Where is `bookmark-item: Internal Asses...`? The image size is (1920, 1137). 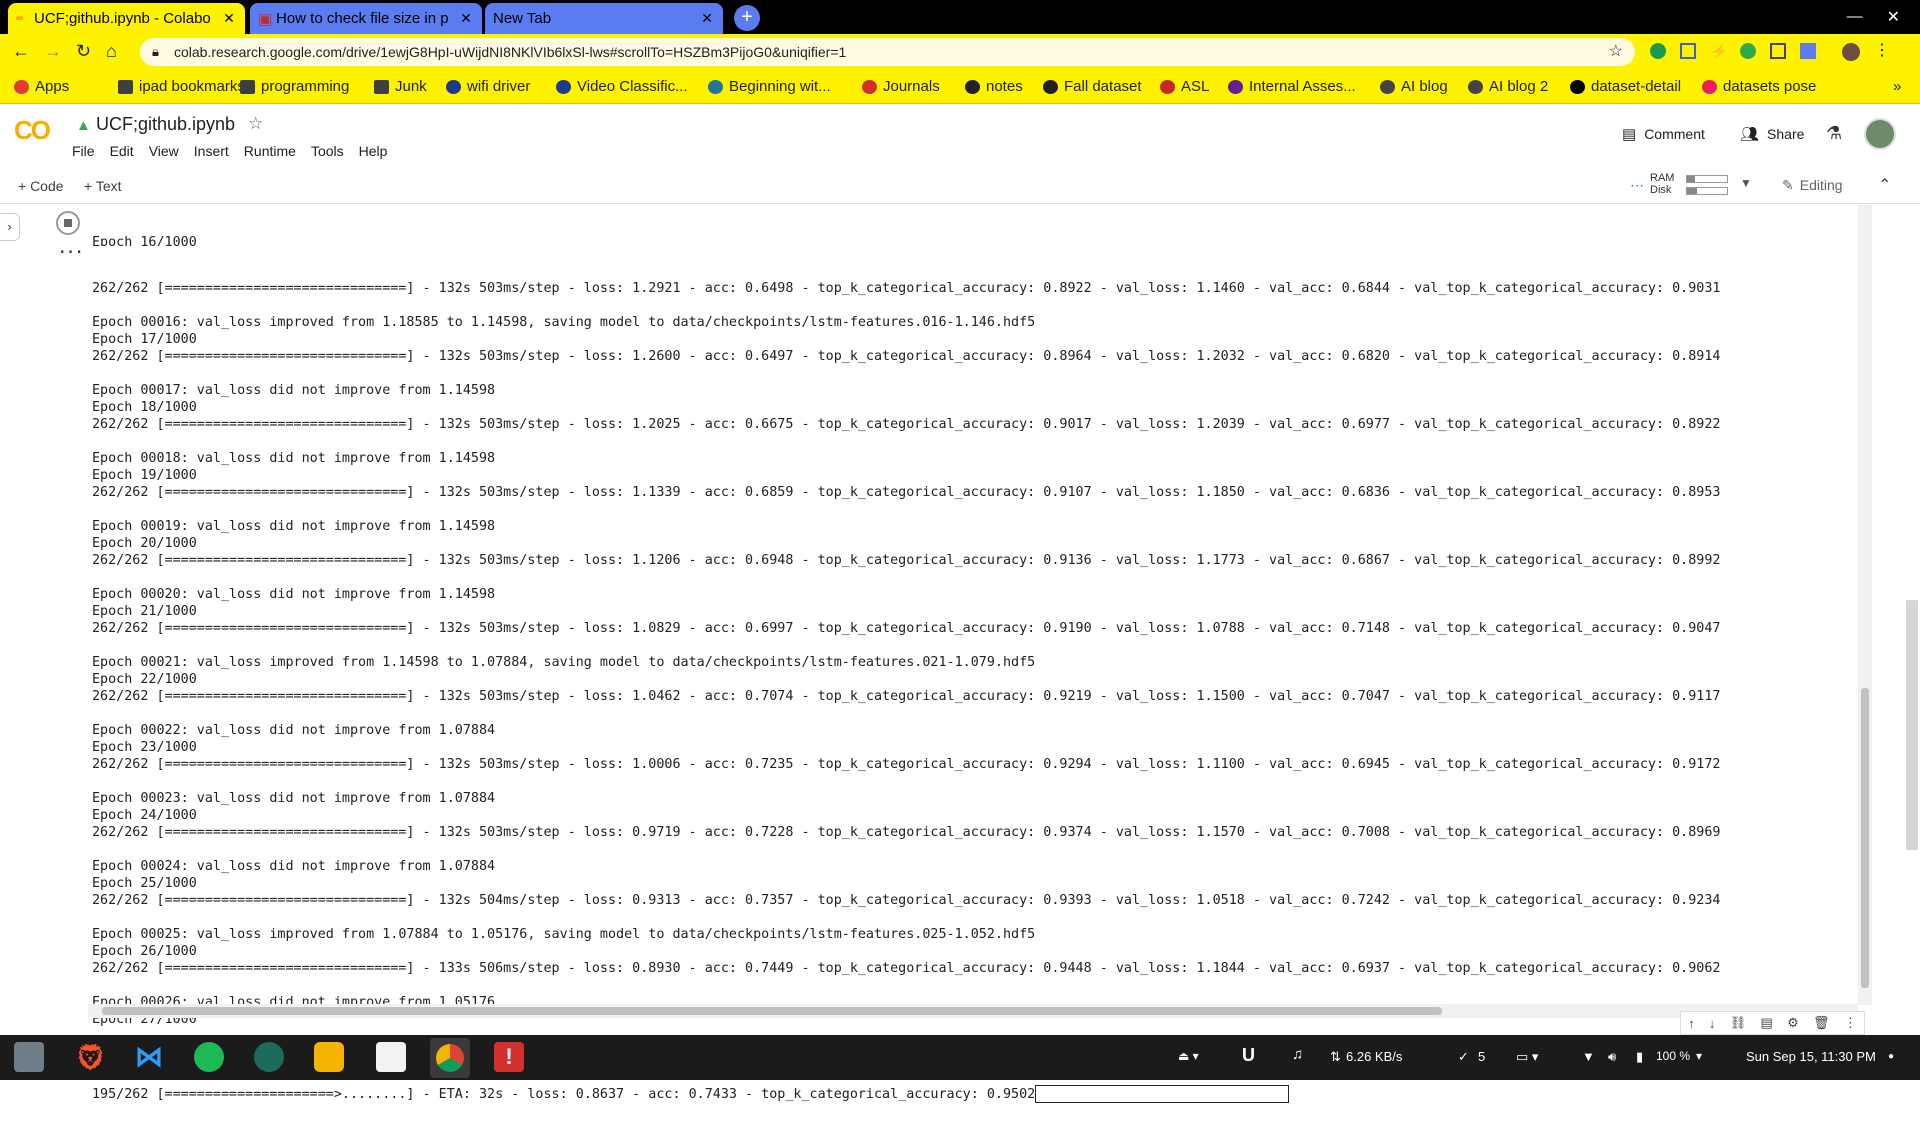 bookmark-item: Internal Asses... is located at coordinates (1292, 86).